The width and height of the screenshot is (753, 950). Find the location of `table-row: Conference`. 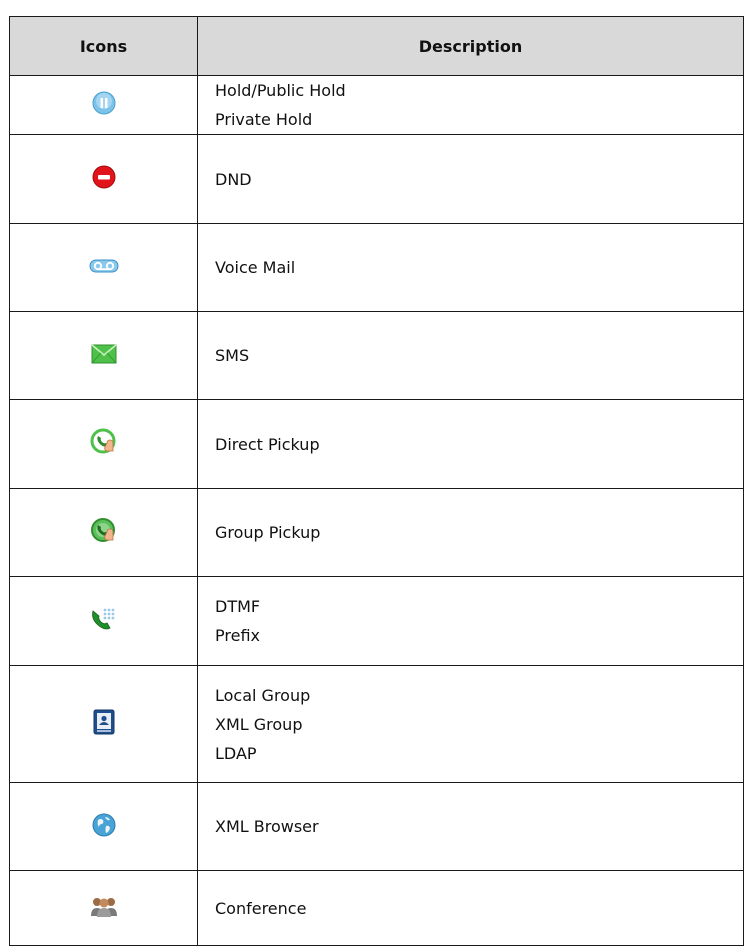

table-row: Conference is located at coordinates (376, 908).